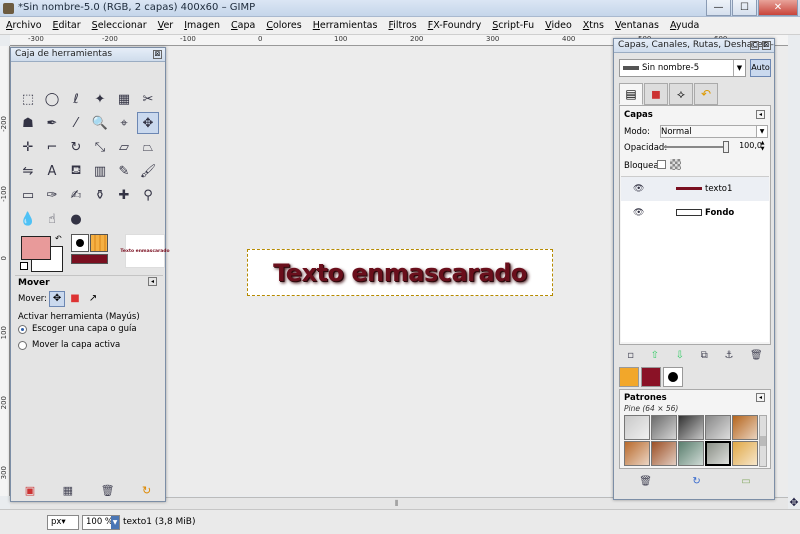  I want to click on ellipse-select-icon: ◯, so click(52, 99).